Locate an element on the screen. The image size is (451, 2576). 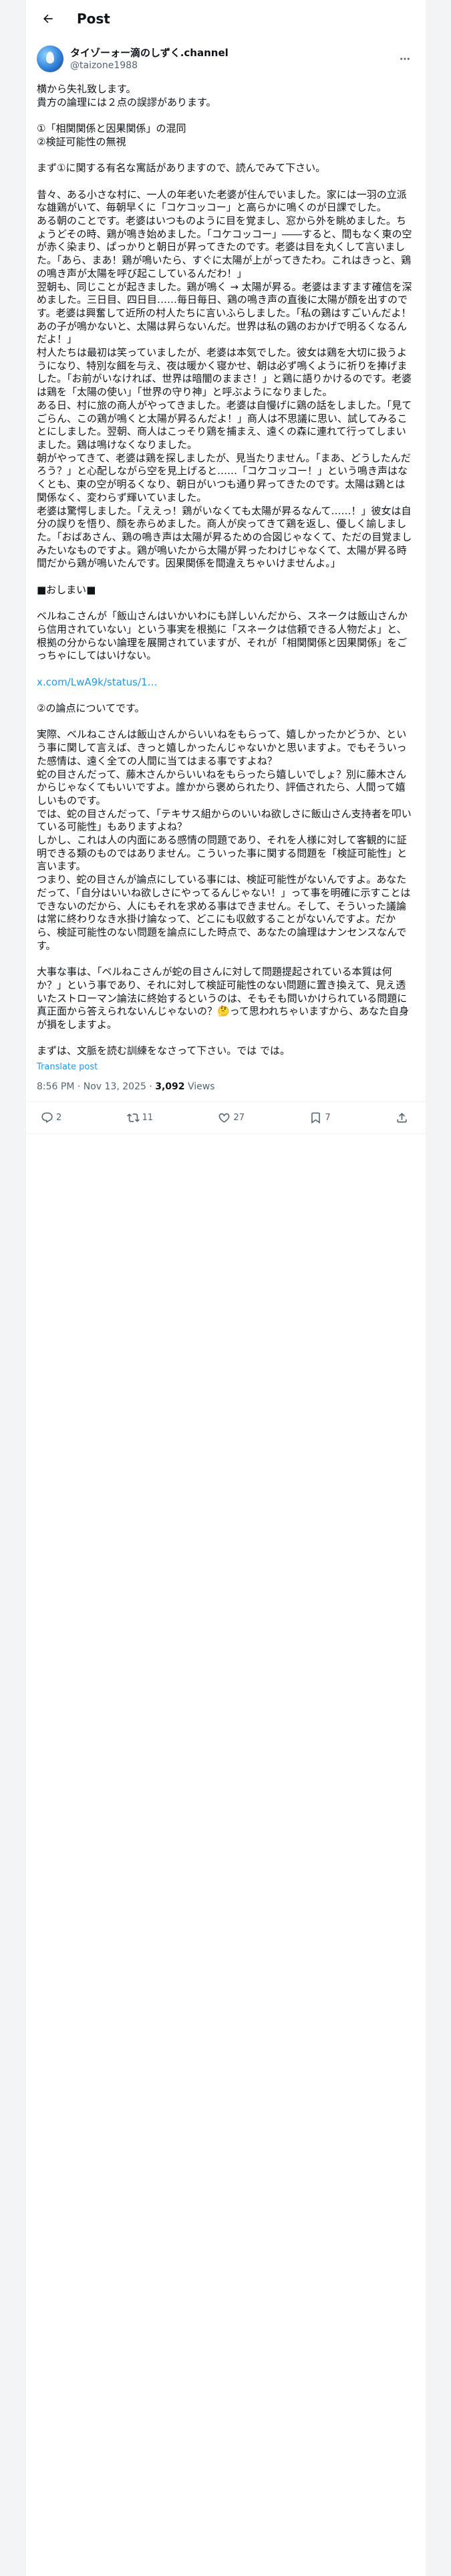
back-button is located at coordinates (48, 18).